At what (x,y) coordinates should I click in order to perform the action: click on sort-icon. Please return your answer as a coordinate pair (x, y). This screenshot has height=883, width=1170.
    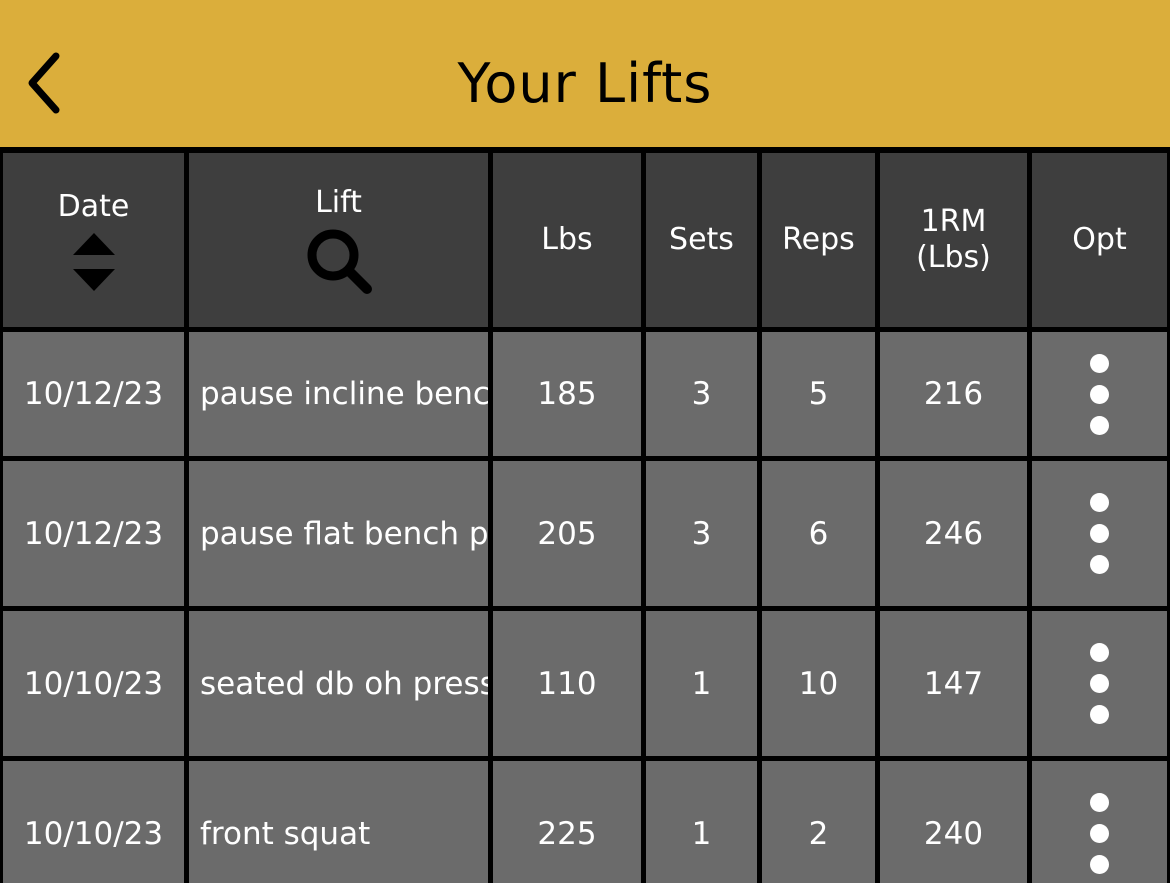
    Looking at the image, I should click on (93, 262).